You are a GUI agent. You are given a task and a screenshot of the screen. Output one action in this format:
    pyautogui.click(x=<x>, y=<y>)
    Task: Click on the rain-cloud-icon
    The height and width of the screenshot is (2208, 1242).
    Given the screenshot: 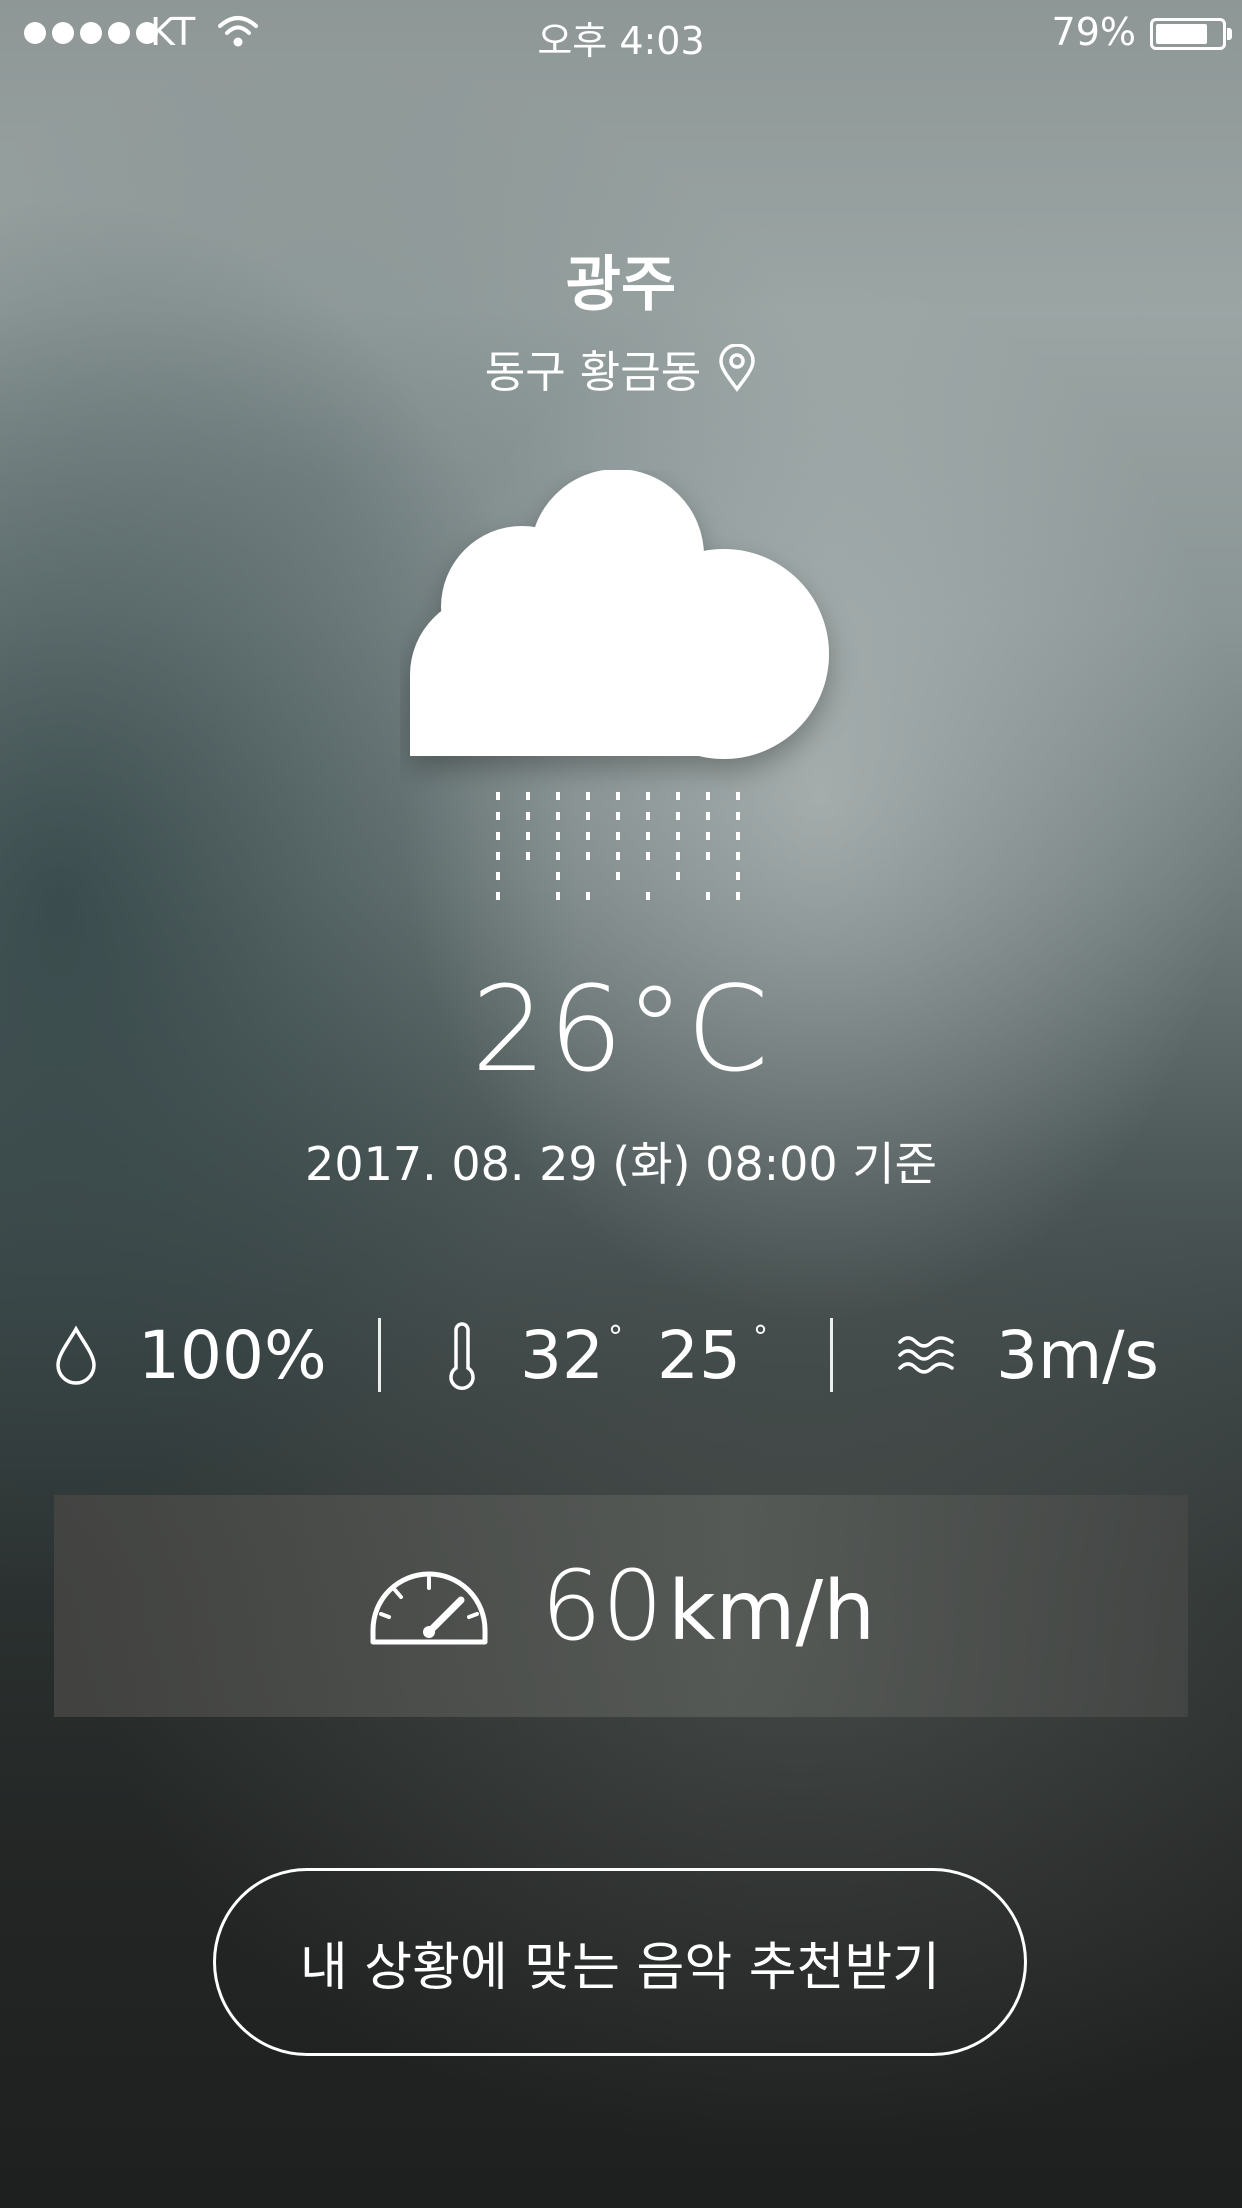 What is the action you would take?
    pyautogui.click(x=630, y=689)
    